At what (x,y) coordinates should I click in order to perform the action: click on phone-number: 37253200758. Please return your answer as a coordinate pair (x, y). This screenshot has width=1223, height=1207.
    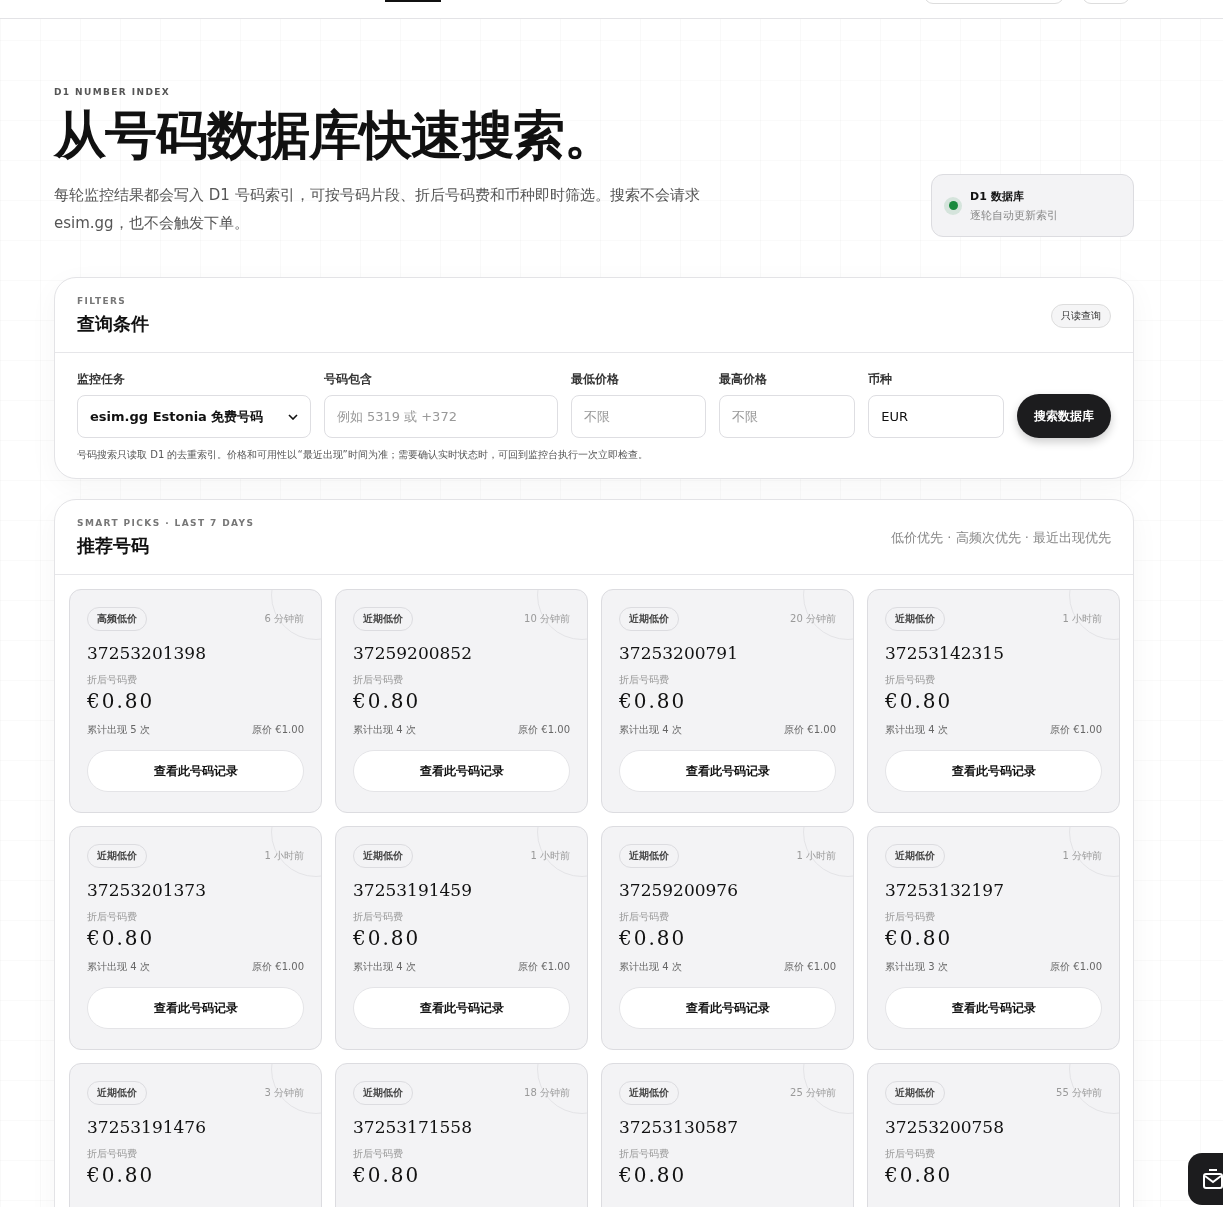
    Looking at the image, I should click on (945, 1127).